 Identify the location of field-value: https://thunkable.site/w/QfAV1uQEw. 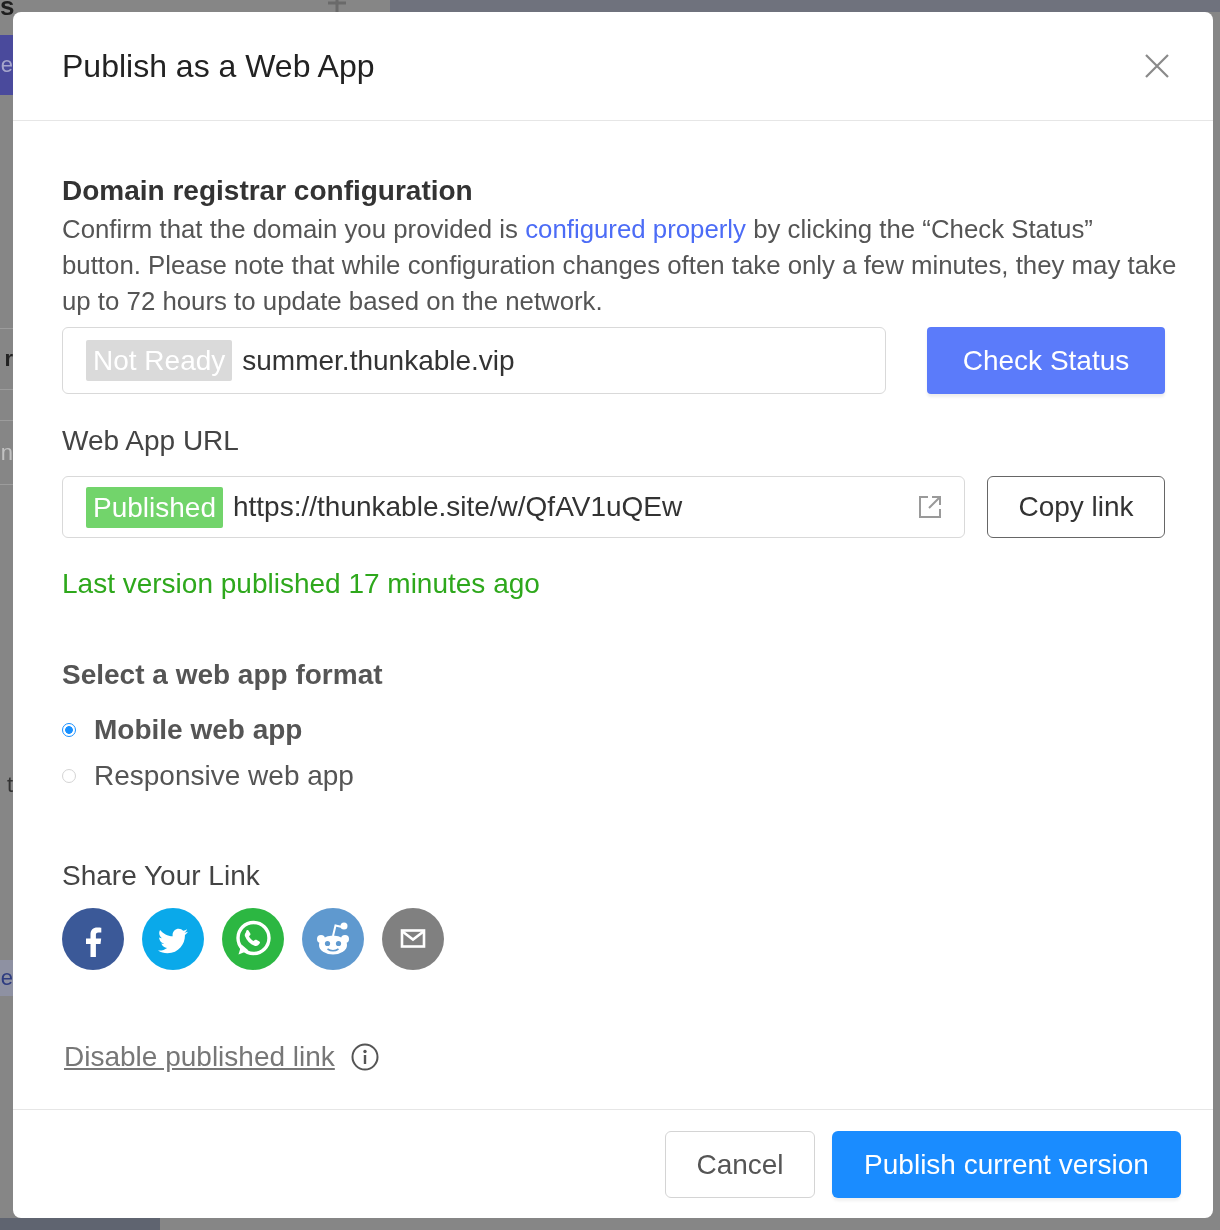
(458, 507).